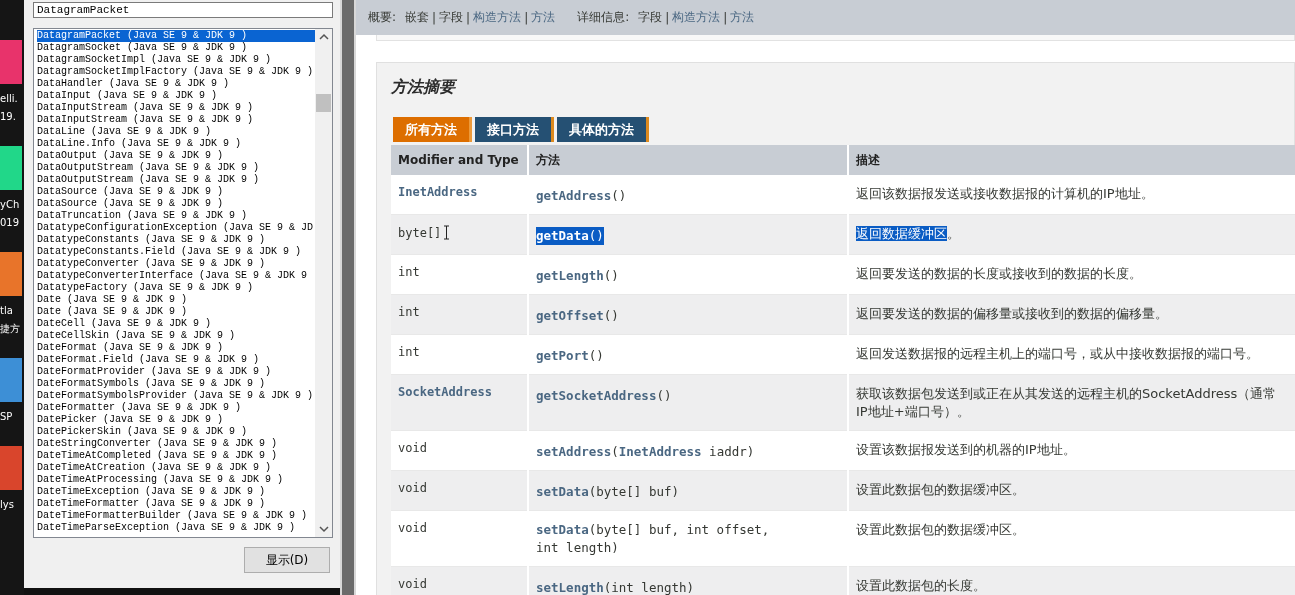  Describe the element at coordinates (323, 103) in the screenshot. I see `scroll-thumb` at that location.